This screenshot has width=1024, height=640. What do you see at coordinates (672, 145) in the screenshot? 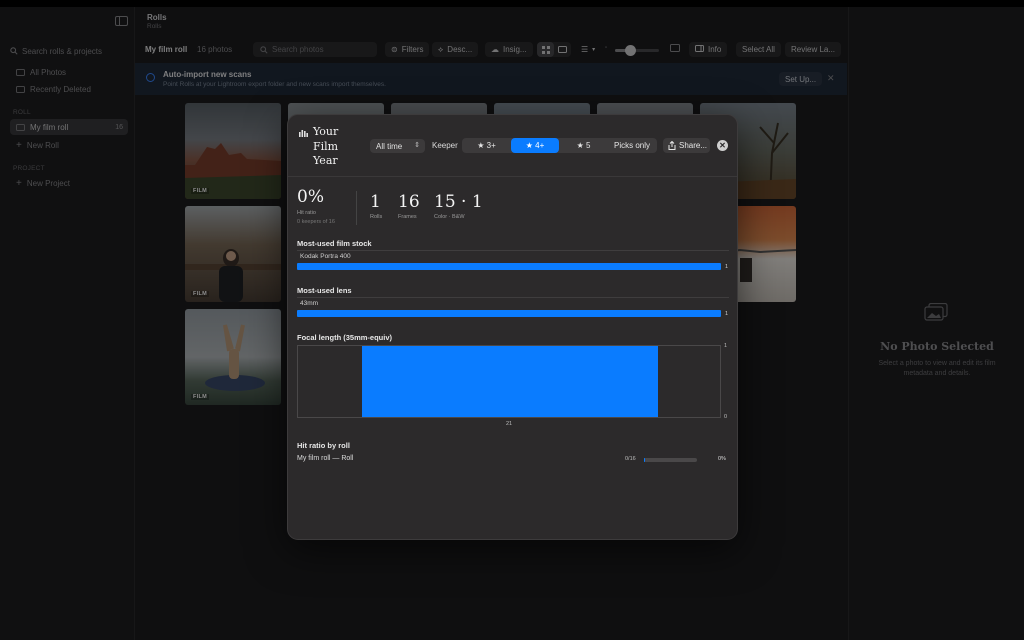
I see `share-icon` at bounding box center [672, 145].